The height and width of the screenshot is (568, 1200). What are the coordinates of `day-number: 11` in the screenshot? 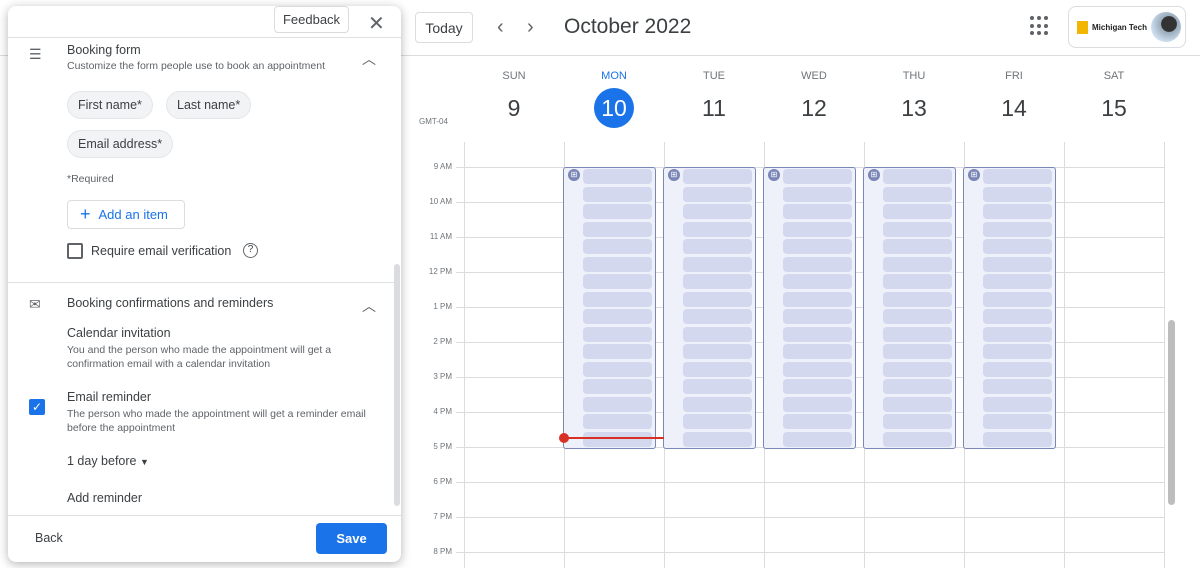 It's located at (714, 108).